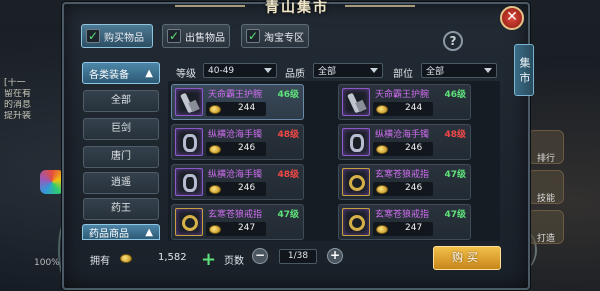 This screenshot has height=291, width=600. I want to click on app-shortcut-icon, so click(52, 182).